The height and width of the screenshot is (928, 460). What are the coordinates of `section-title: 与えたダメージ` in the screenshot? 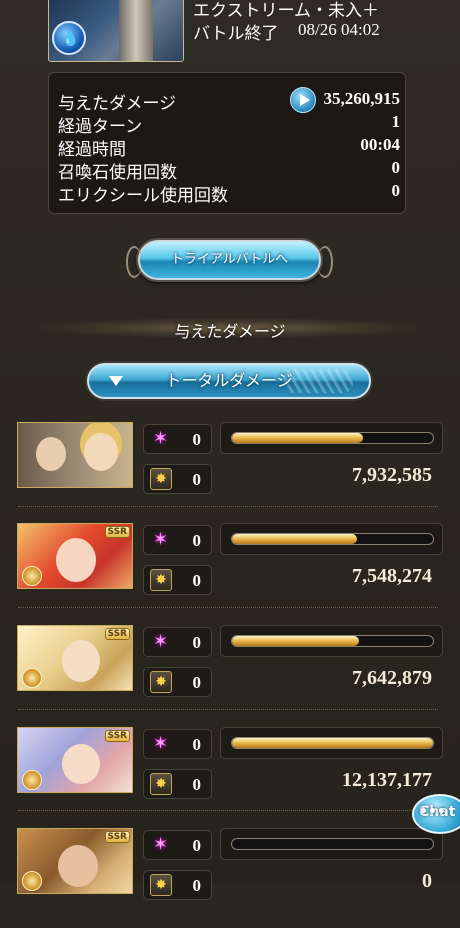 It's located at (230, 331).